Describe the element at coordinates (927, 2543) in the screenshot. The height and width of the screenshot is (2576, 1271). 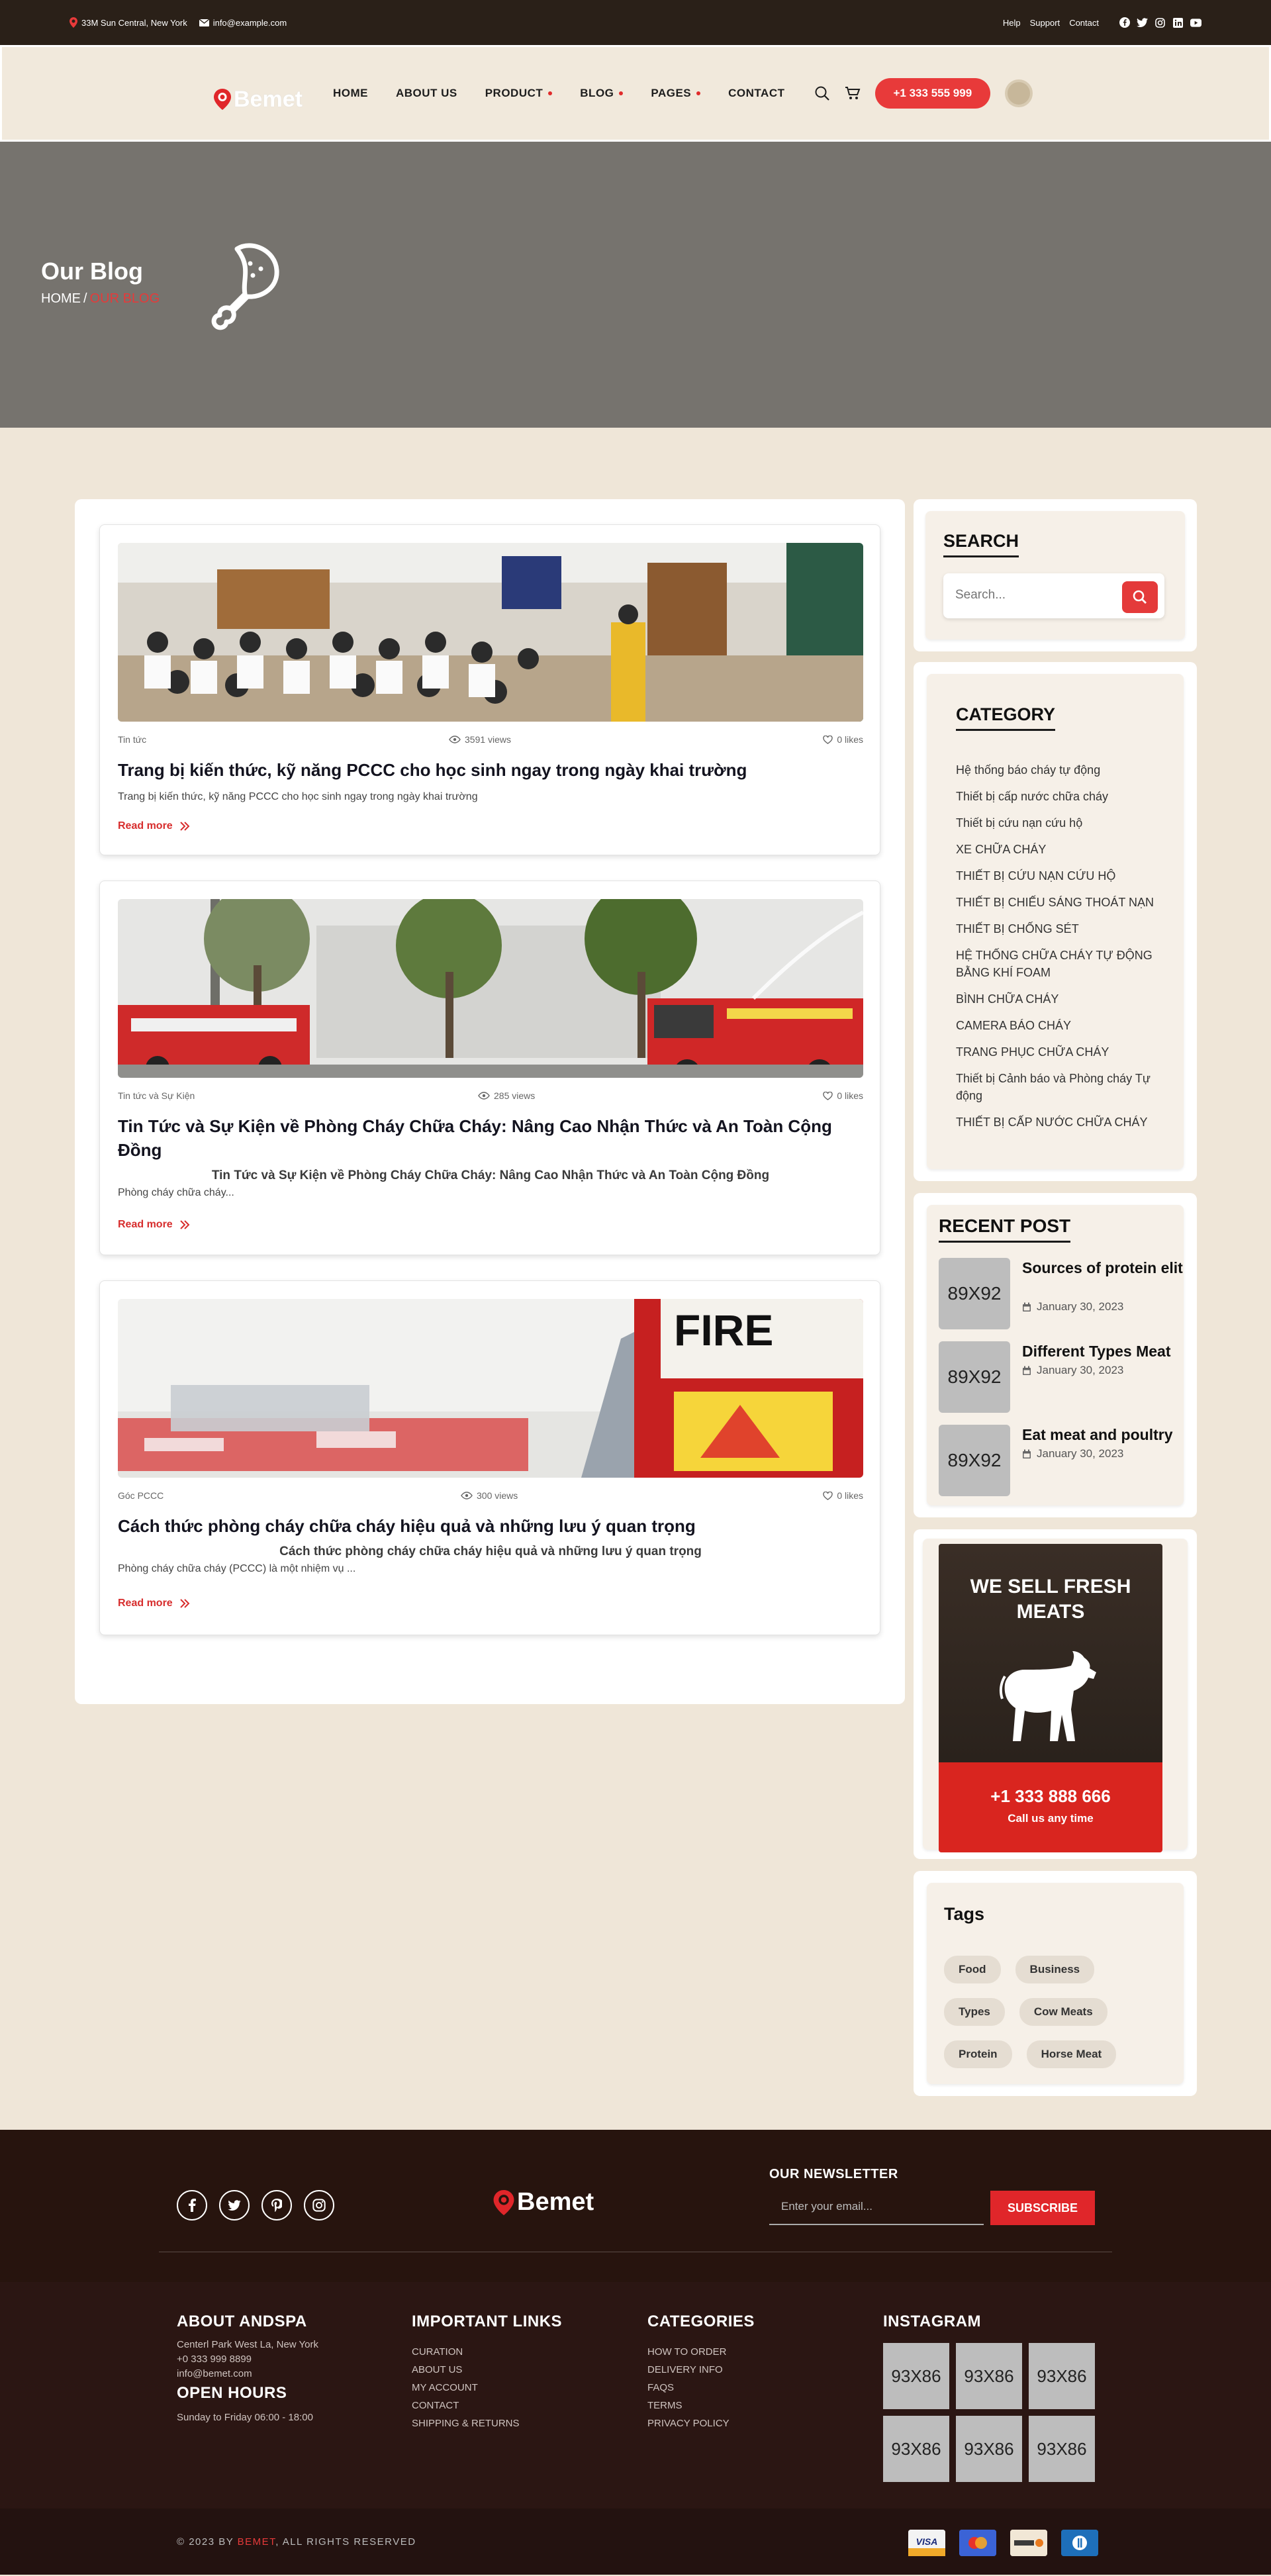
I see `visa-icon: VISA` at that location.